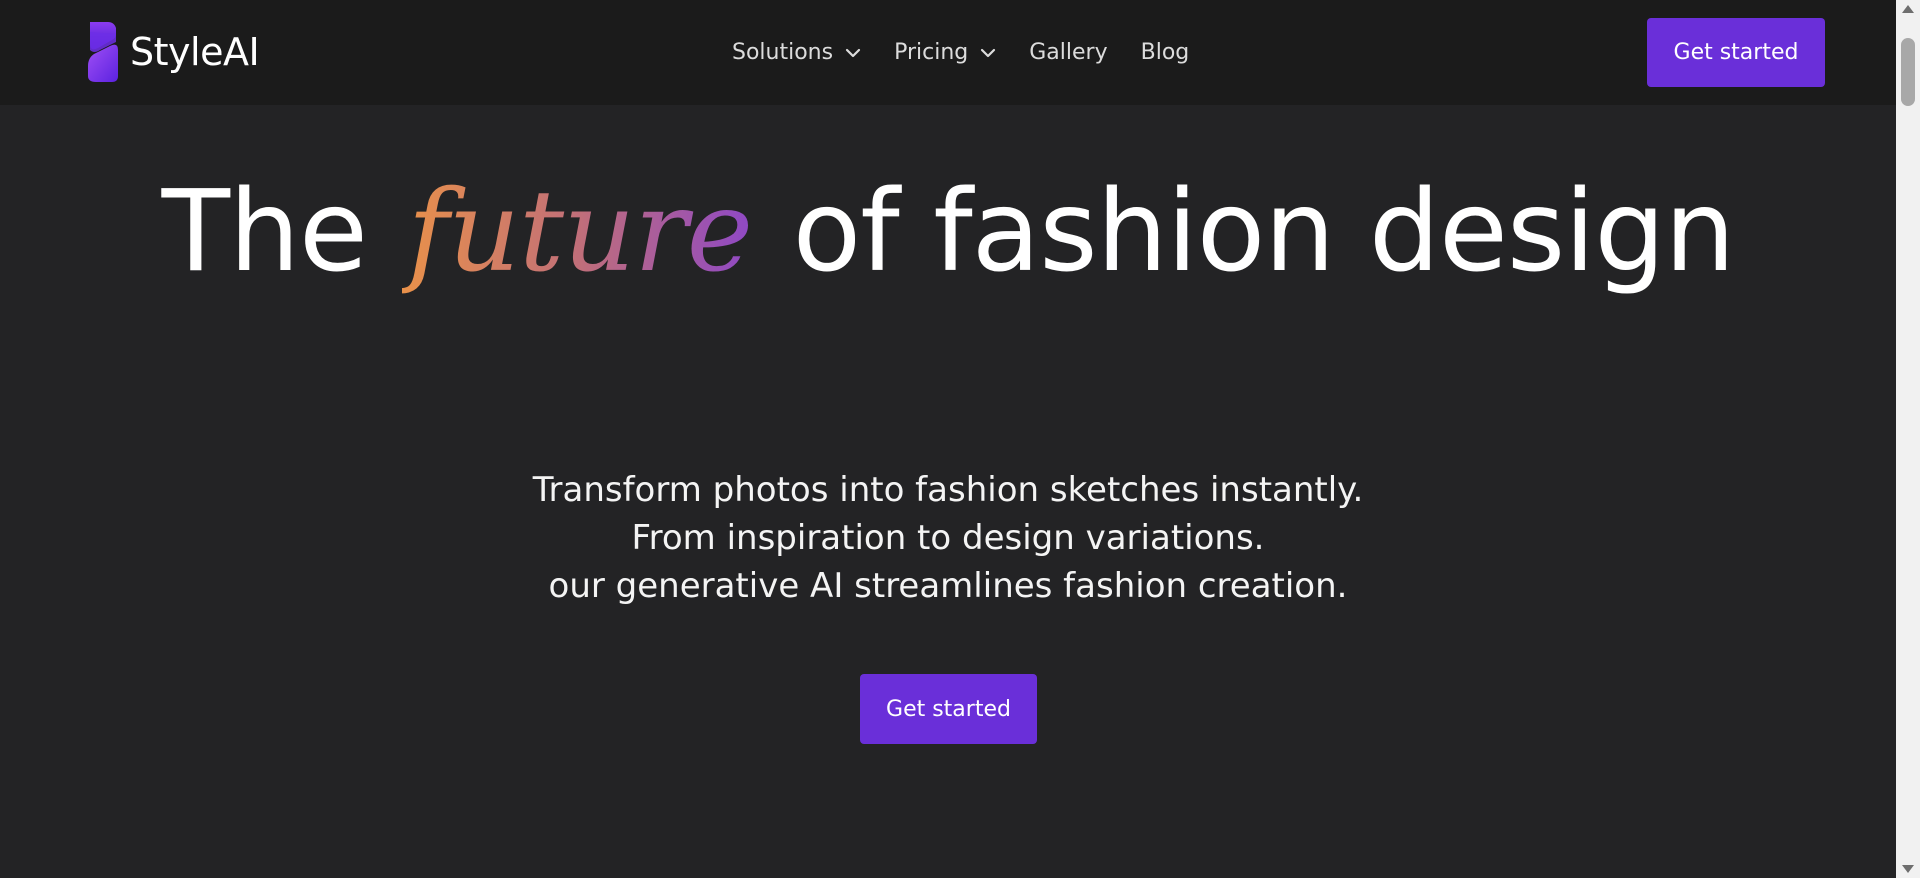 The width and height of the screenshot is (1920, 878). Describe the element at coordinates (580, 232) in the screenshot. I see `hero-title-accent: future` at that location.